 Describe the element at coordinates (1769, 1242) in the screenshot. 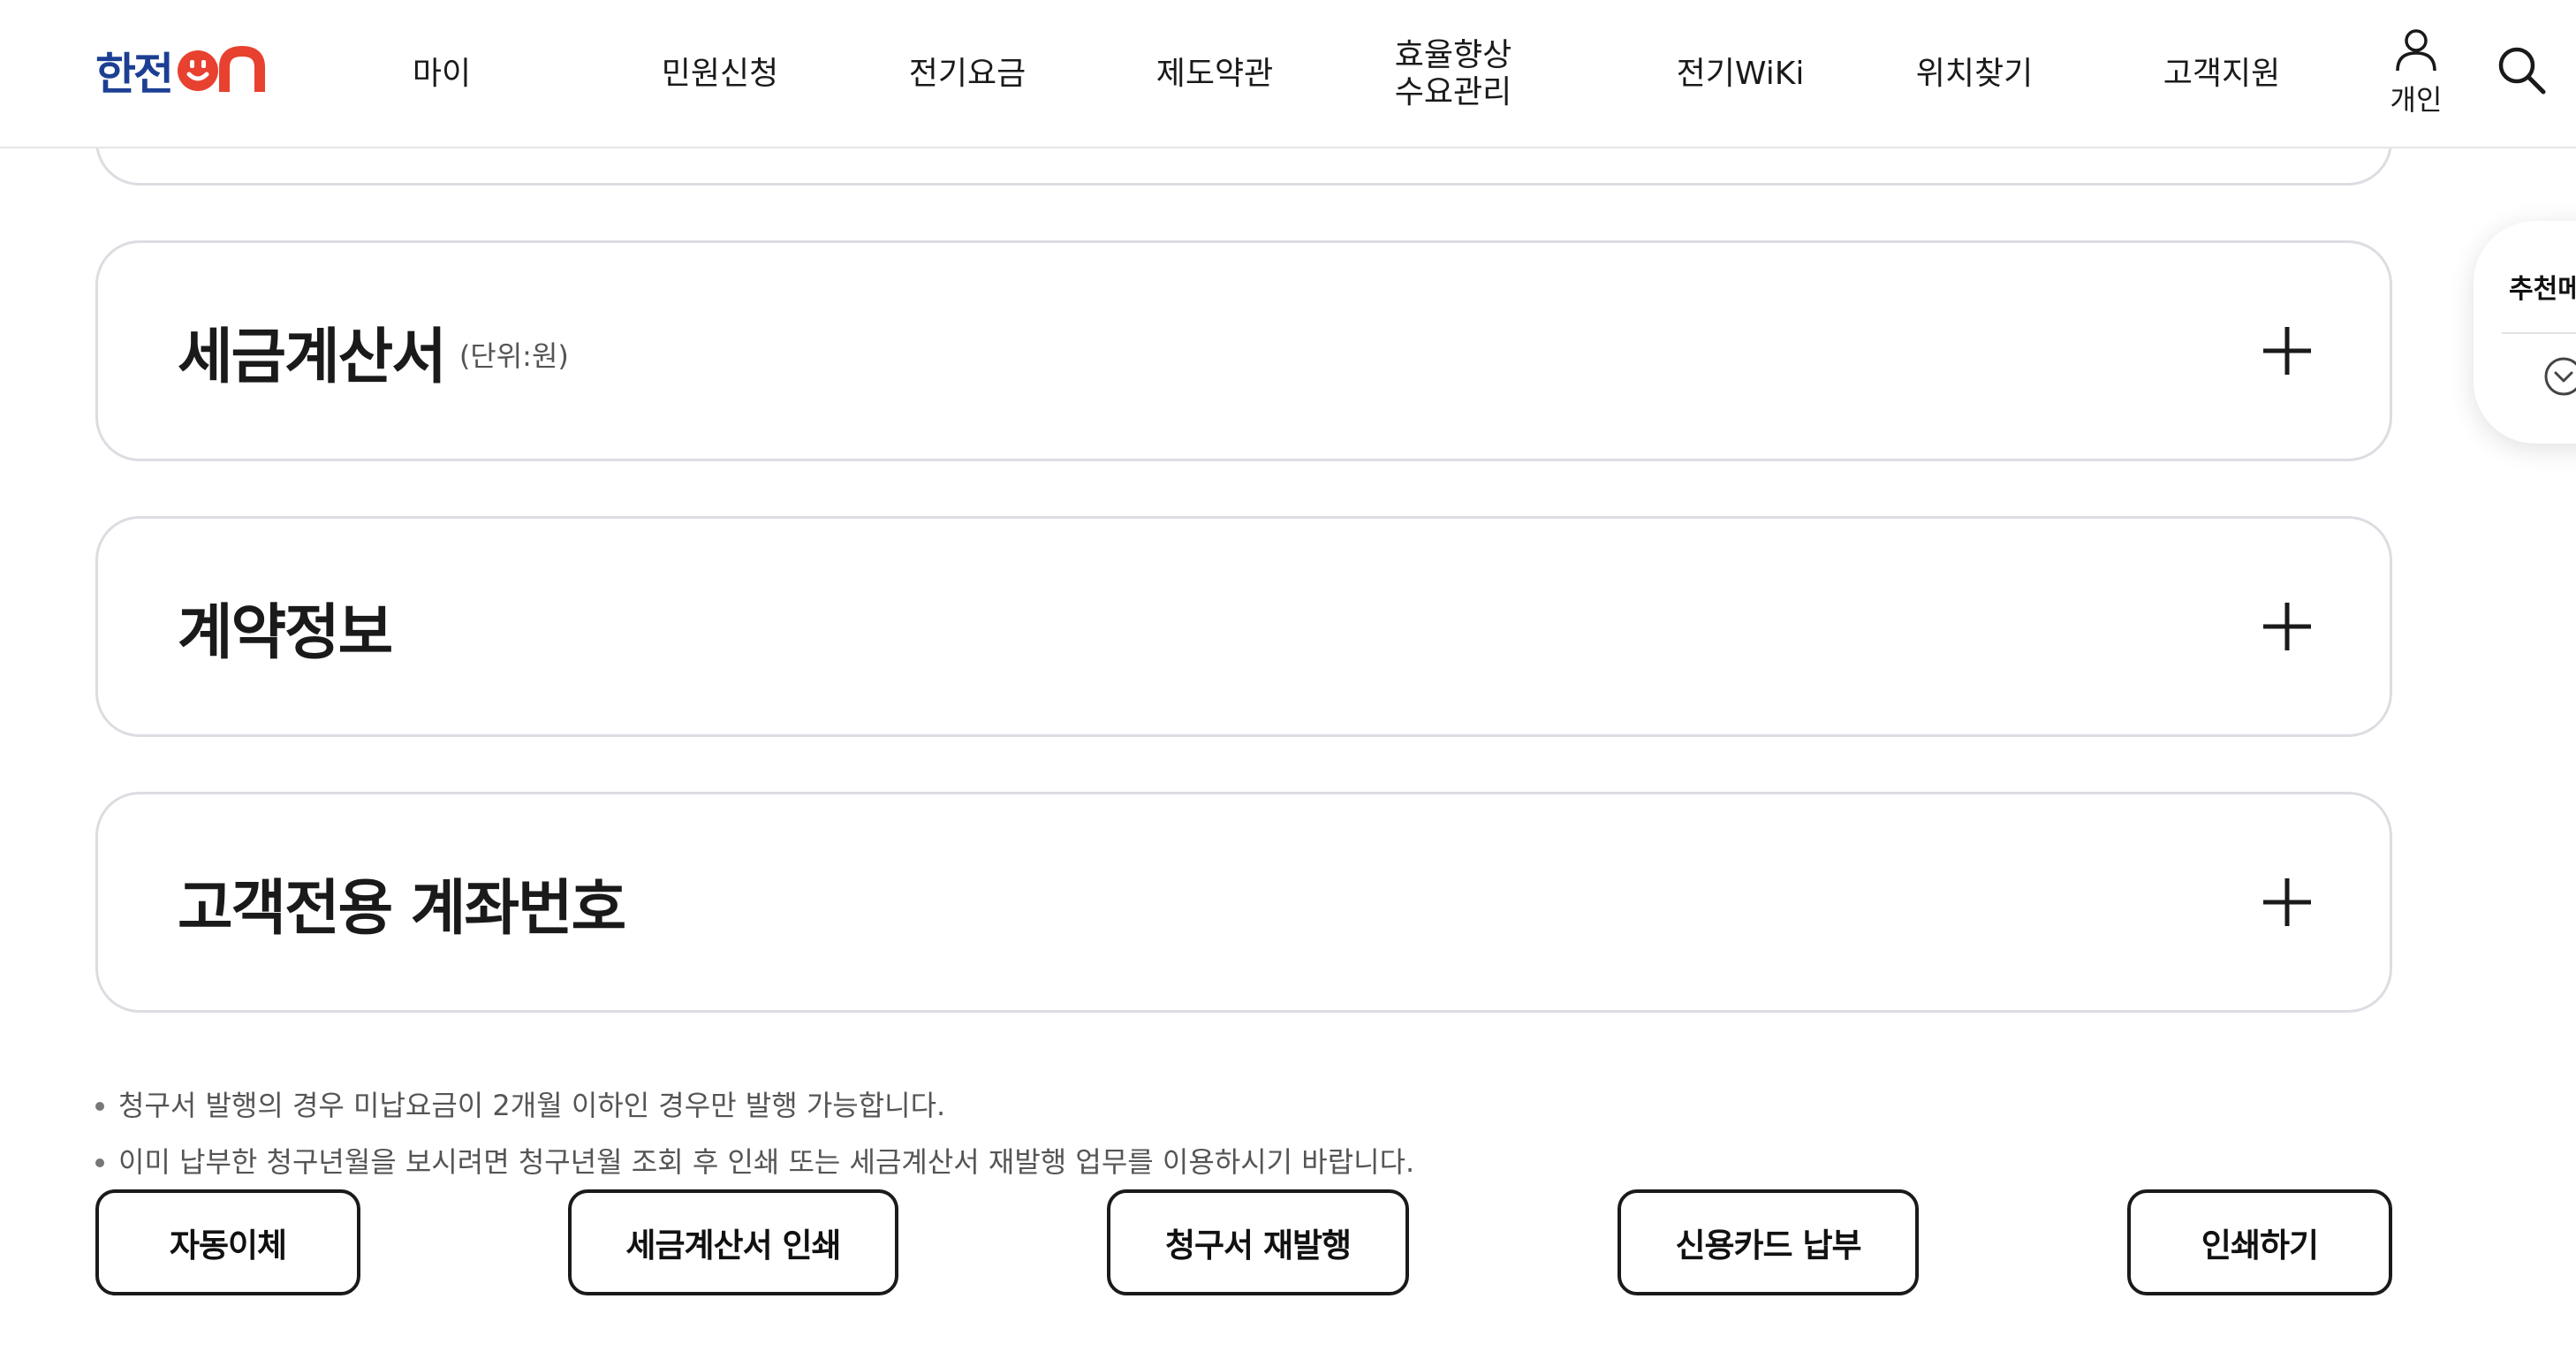

I see `credit-card-pay-button: 신용카드 납부` at that location.